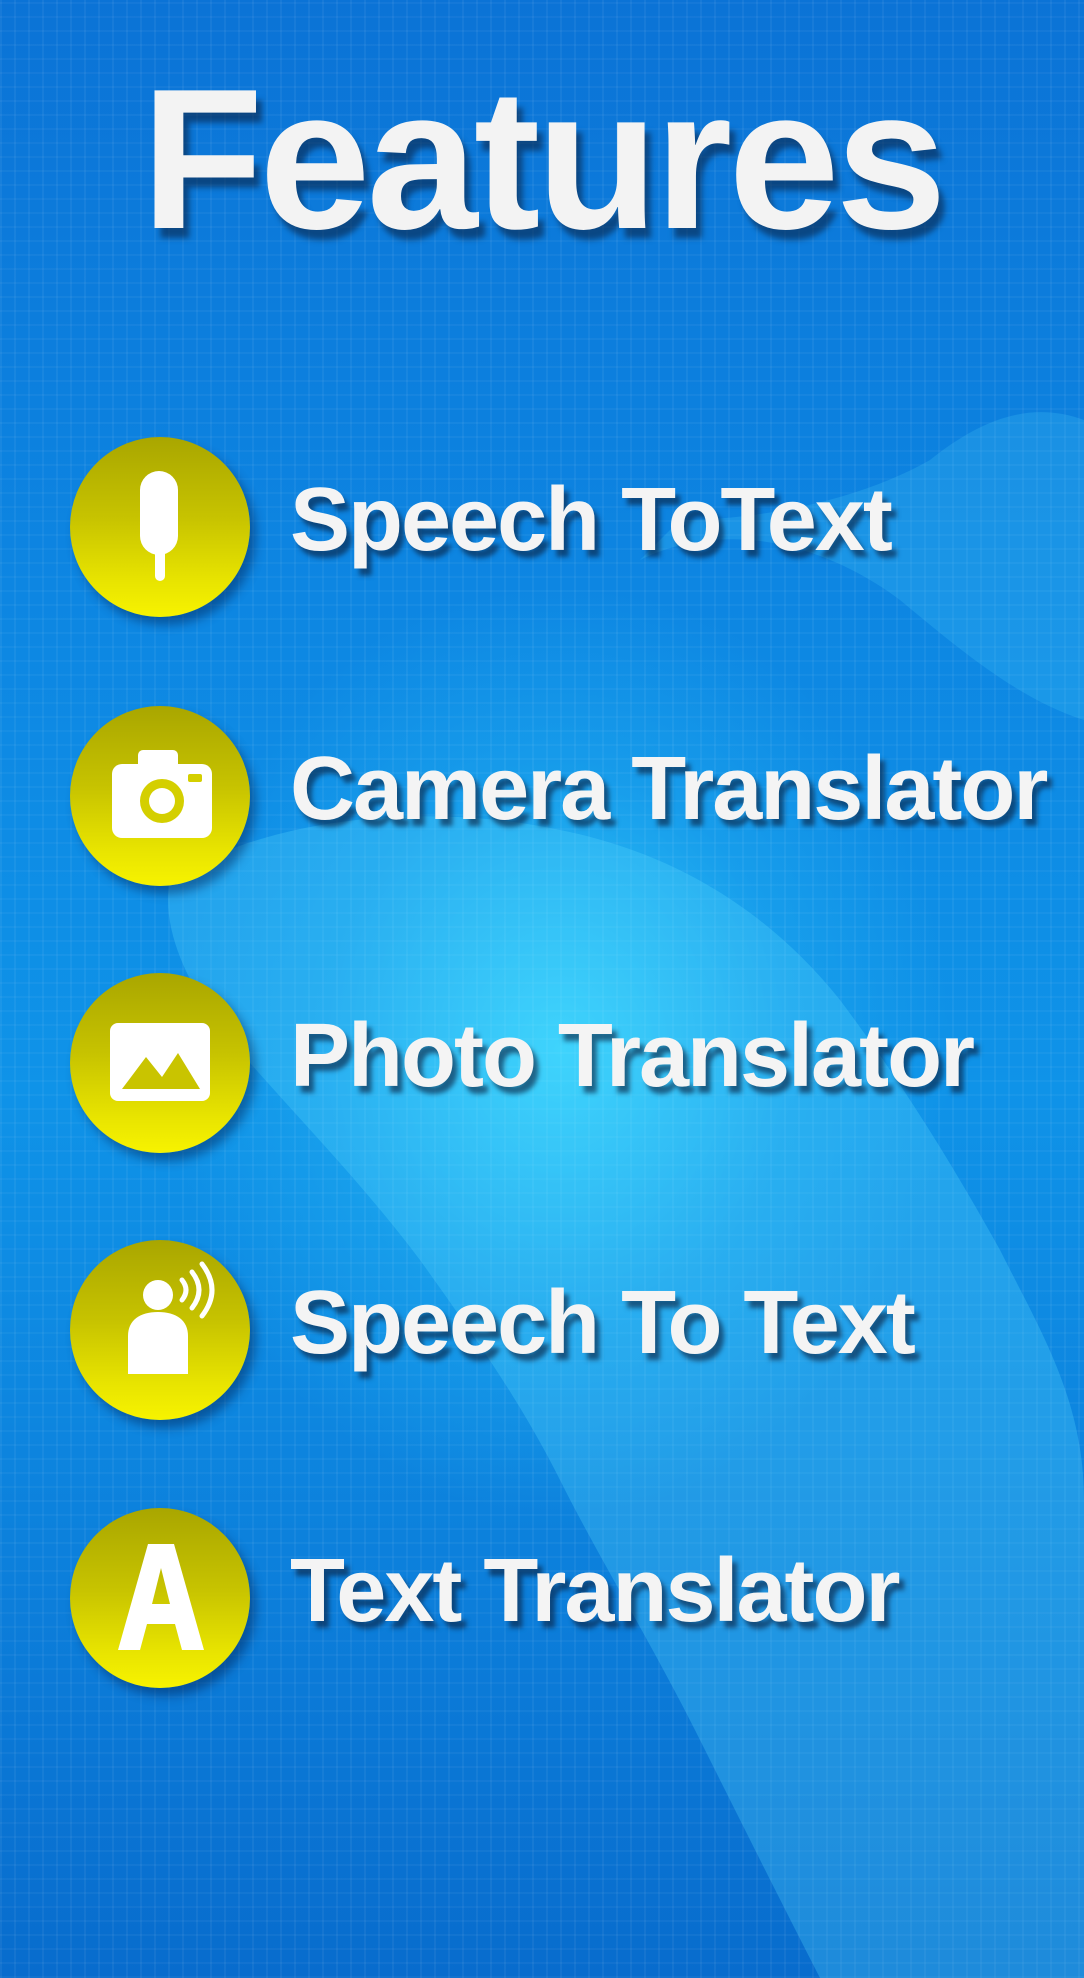  What do you see at coordinates (591, 520) in the screenshot?
I see `feature-label: Speech ToText` at bounding box center [591, 520].